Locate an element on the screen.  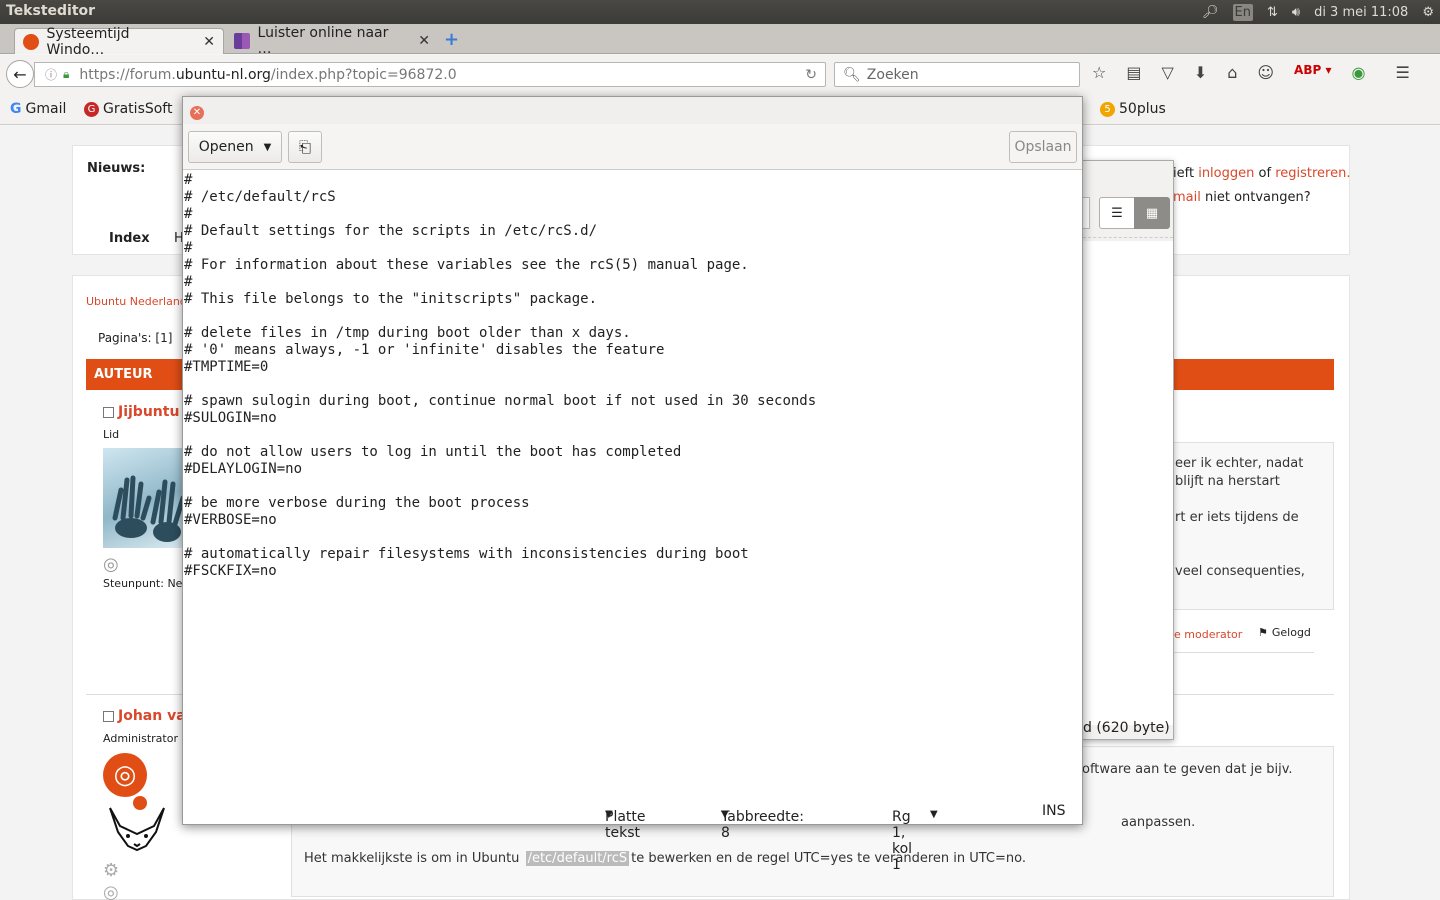
back-arrow-icon: ← is located at coordinates (20, 74).